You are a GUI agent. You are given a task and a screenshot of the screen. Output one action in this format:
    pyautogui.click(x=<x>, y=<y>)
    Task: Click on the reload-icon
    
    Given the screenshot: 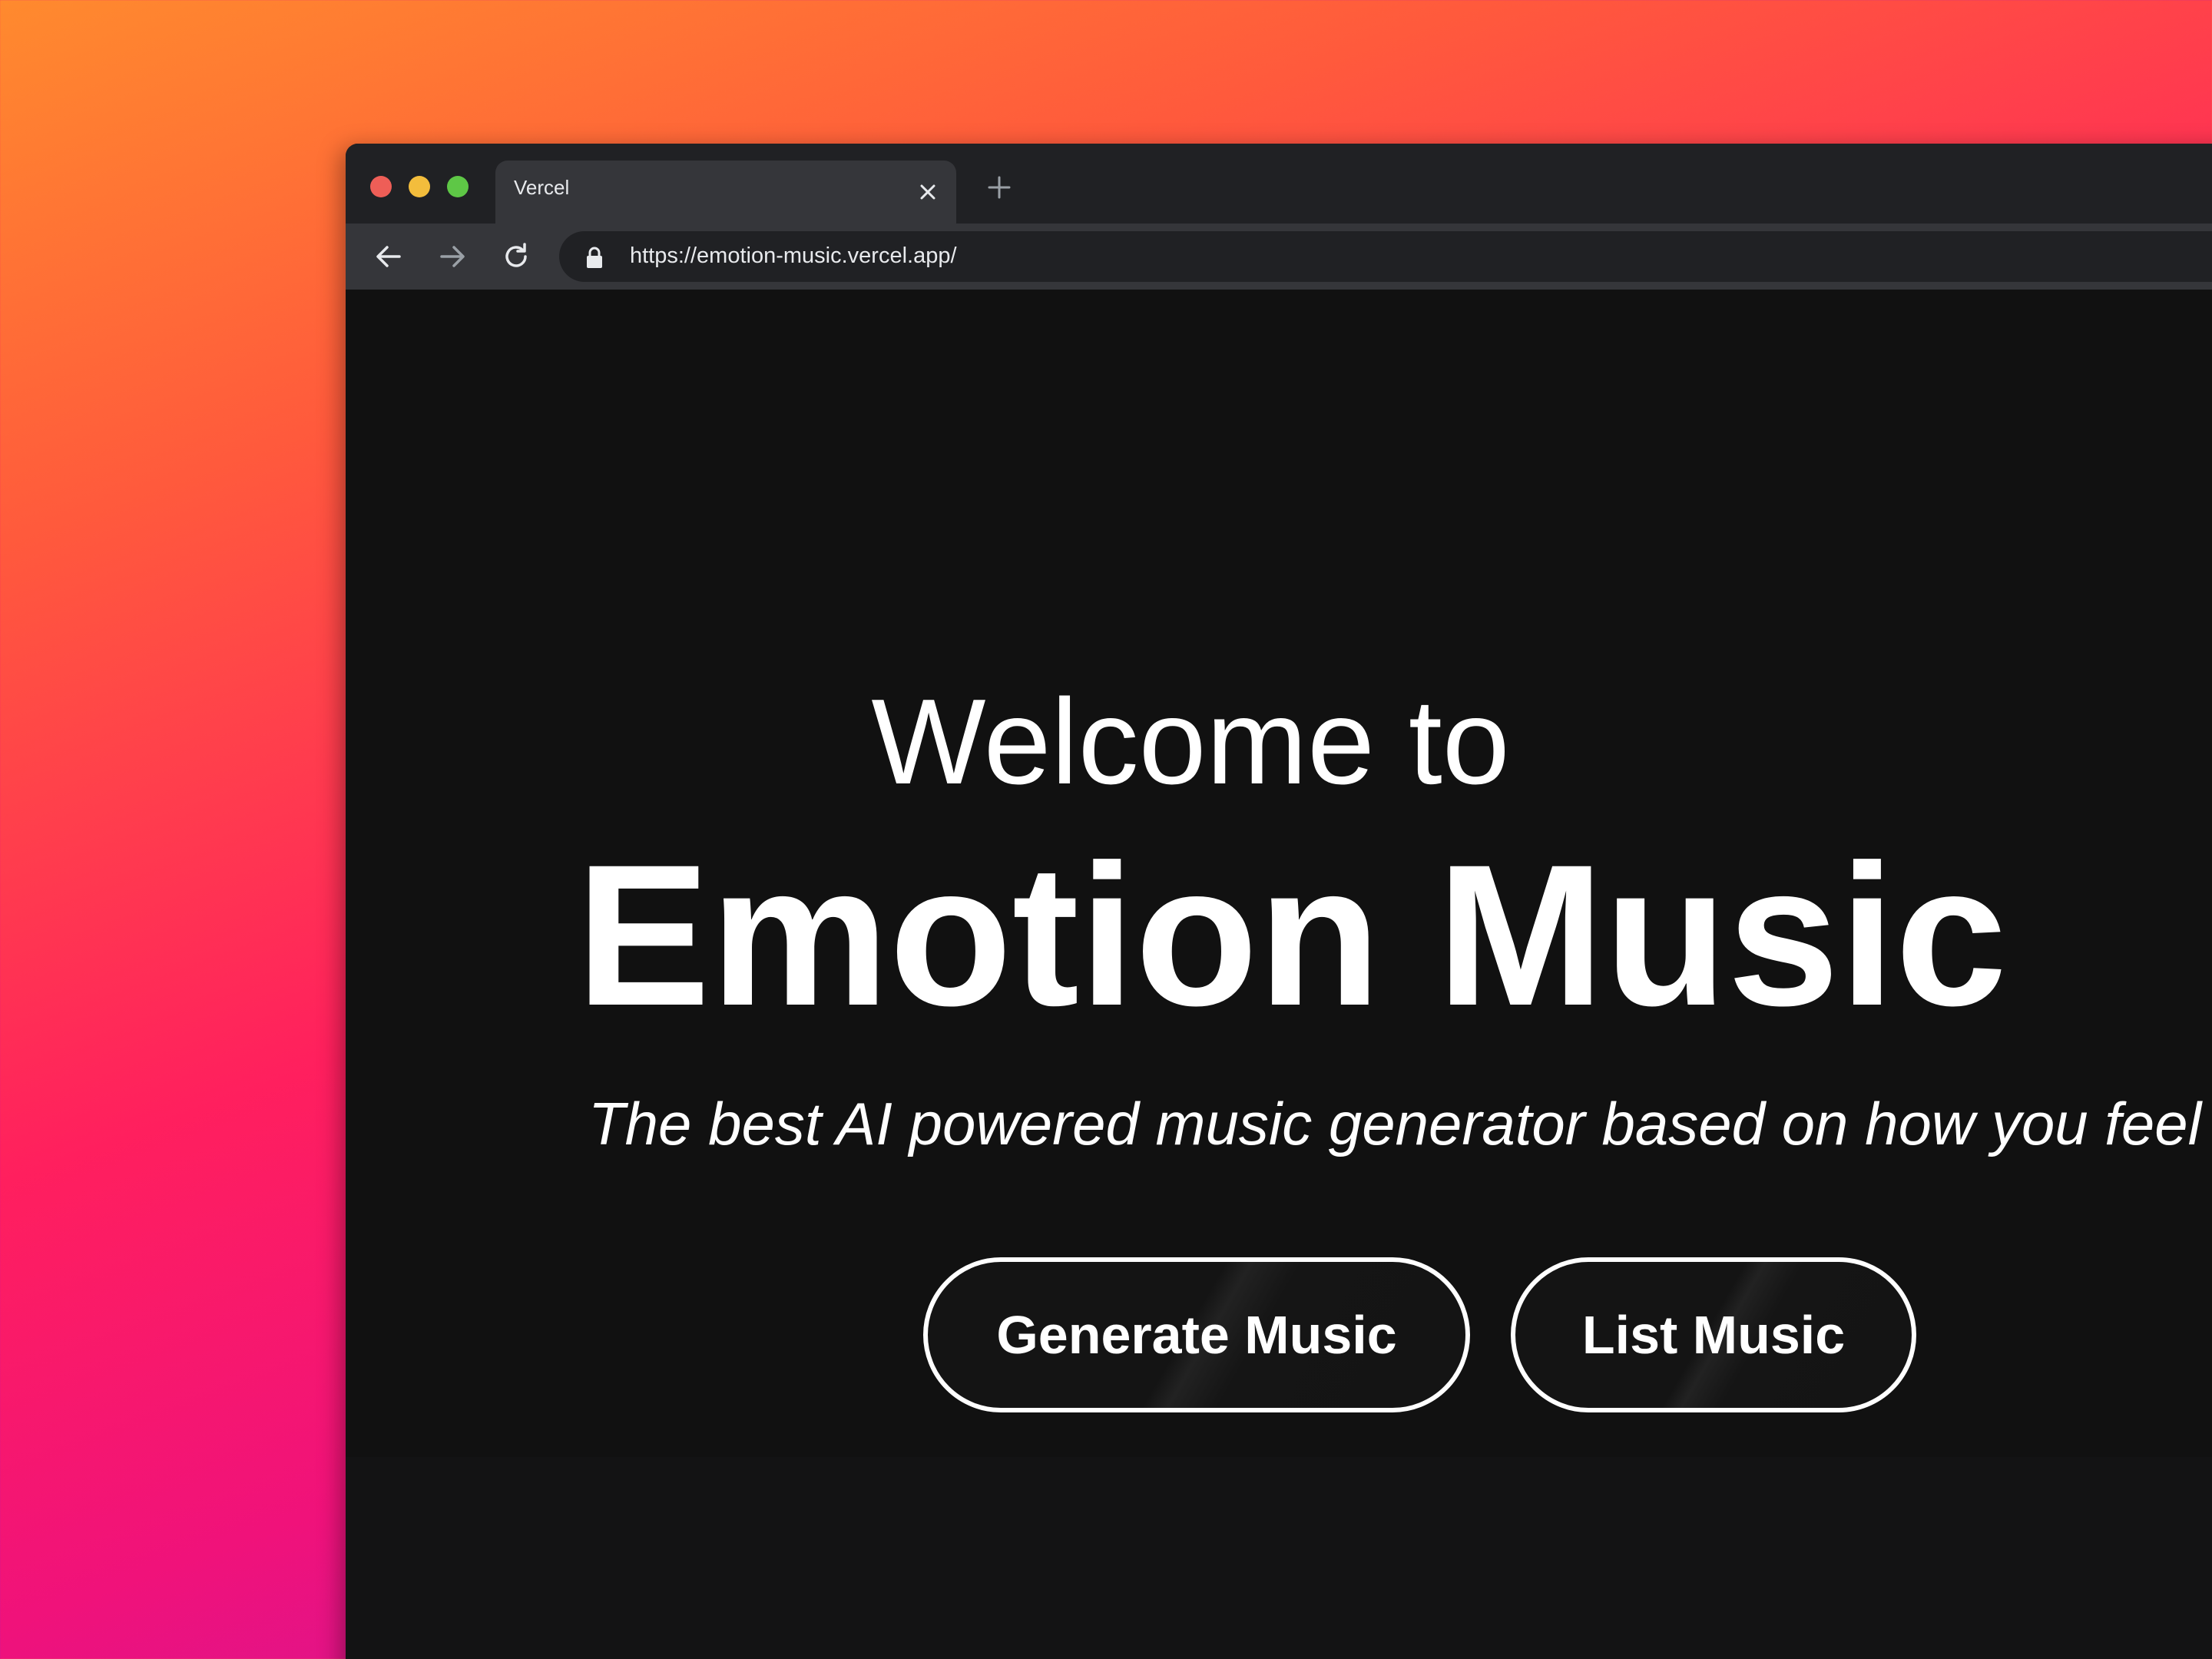 What is the action you would take?
    pyautogui.click(x=516, y=256)
    